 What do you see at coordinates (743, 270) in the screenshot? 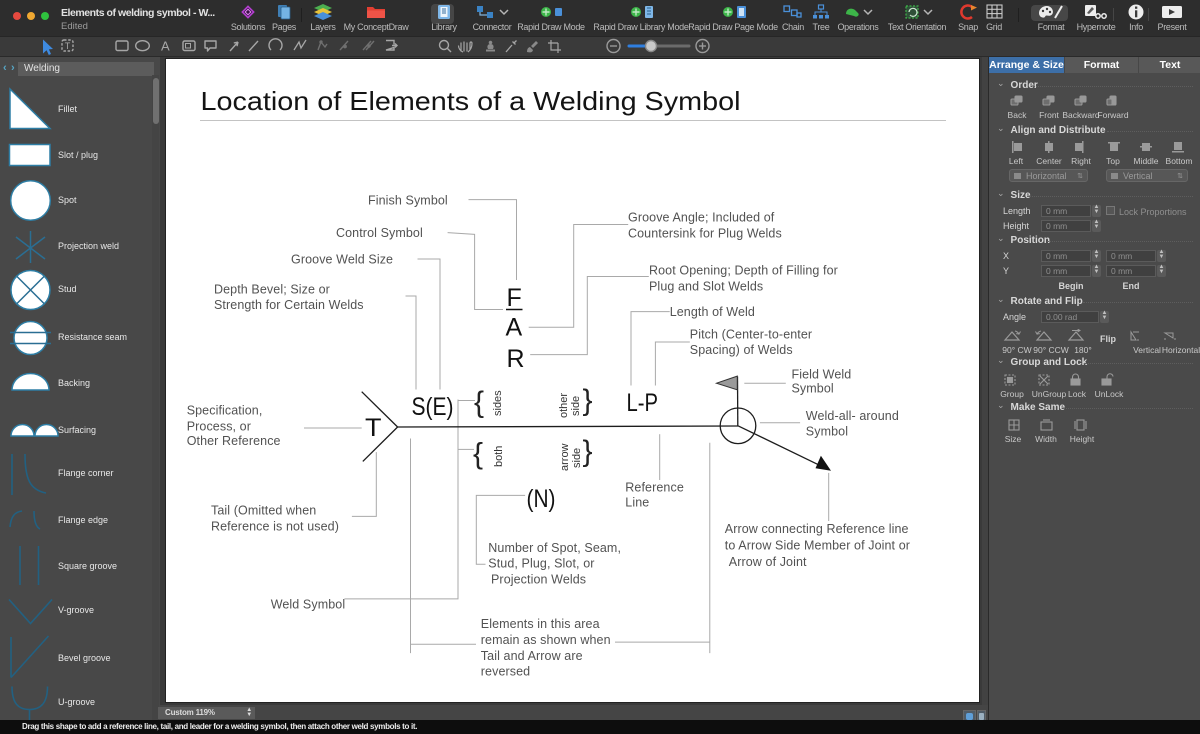
I see `svg-text:Root Opening; Depth of Filling: Root Opening; Depth of Filling for` at bounding box center [743, 270].